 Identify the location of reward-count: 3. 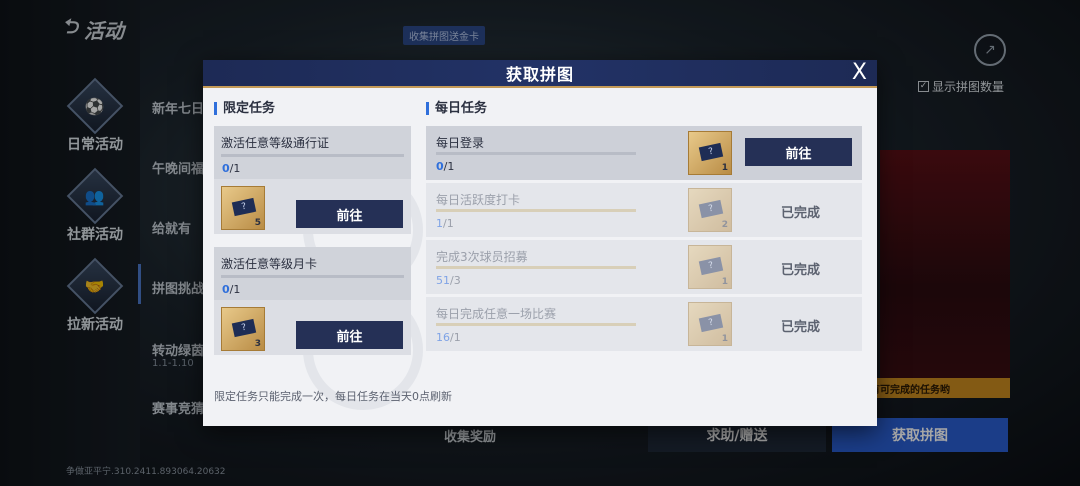
(257, 344).